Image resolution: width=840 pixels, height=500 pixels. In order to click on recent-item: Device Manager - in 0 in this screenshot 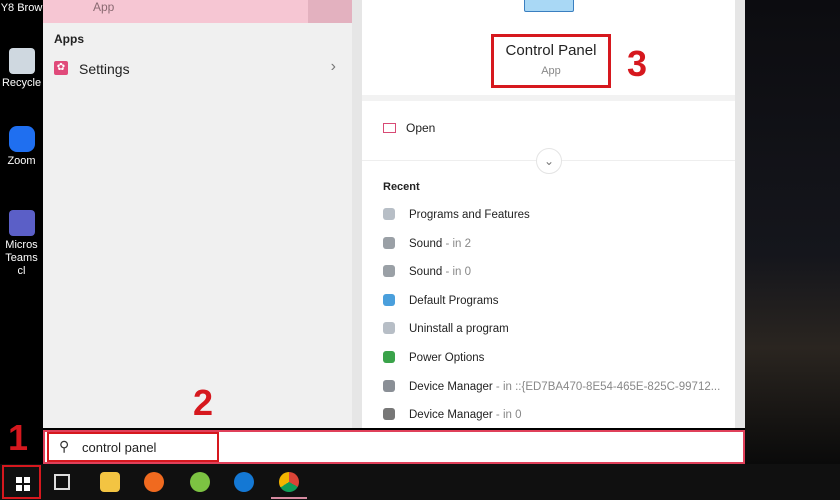, I will do `click(452, 418)`.